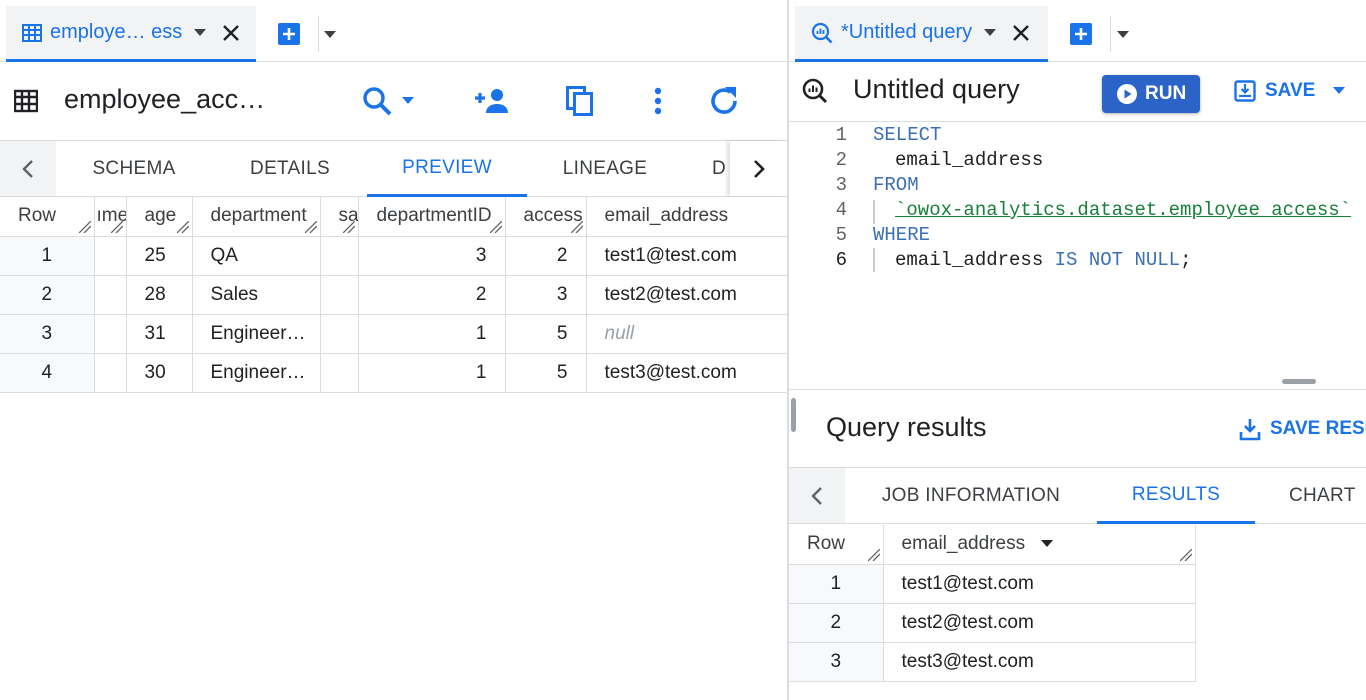  Describe the element at coordinates (969, 160) in the screenshot. I see `code-column: email_address` at that location.